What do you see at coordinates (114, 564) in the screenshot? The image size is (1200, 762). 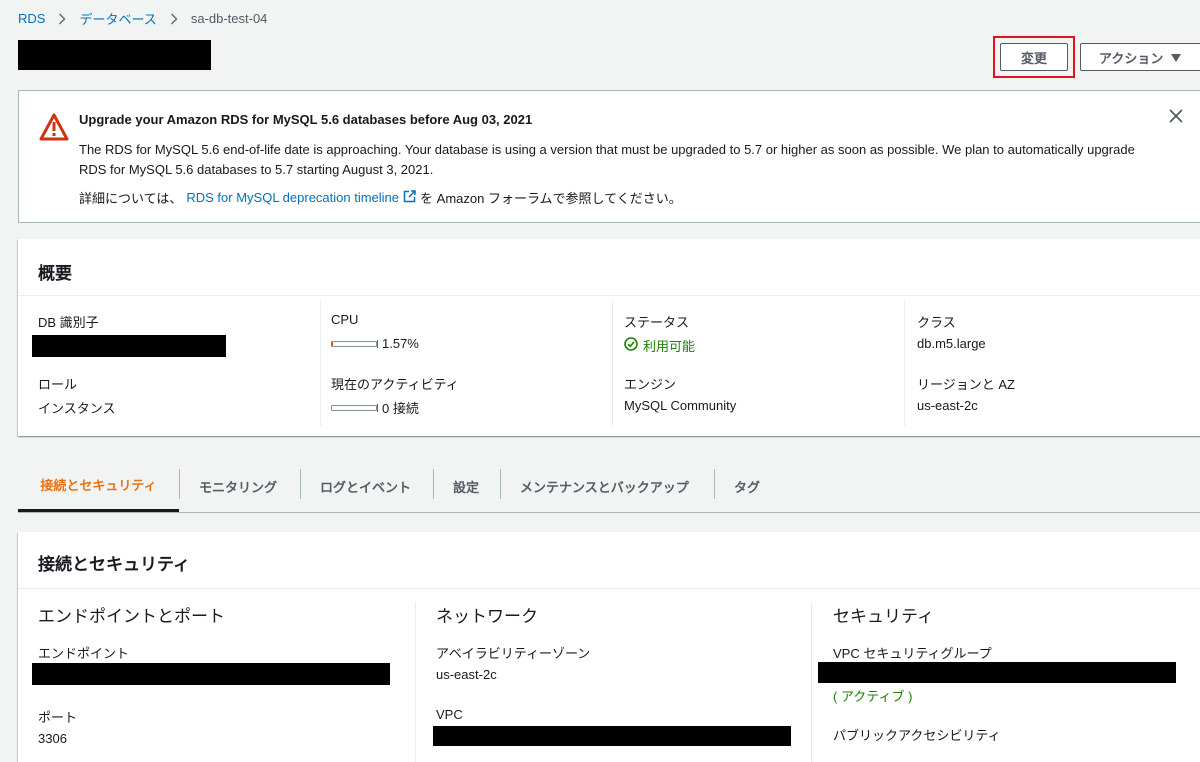 I see `connectivity-title: 接続とセキュリティ` at bounding box center [114, 564].